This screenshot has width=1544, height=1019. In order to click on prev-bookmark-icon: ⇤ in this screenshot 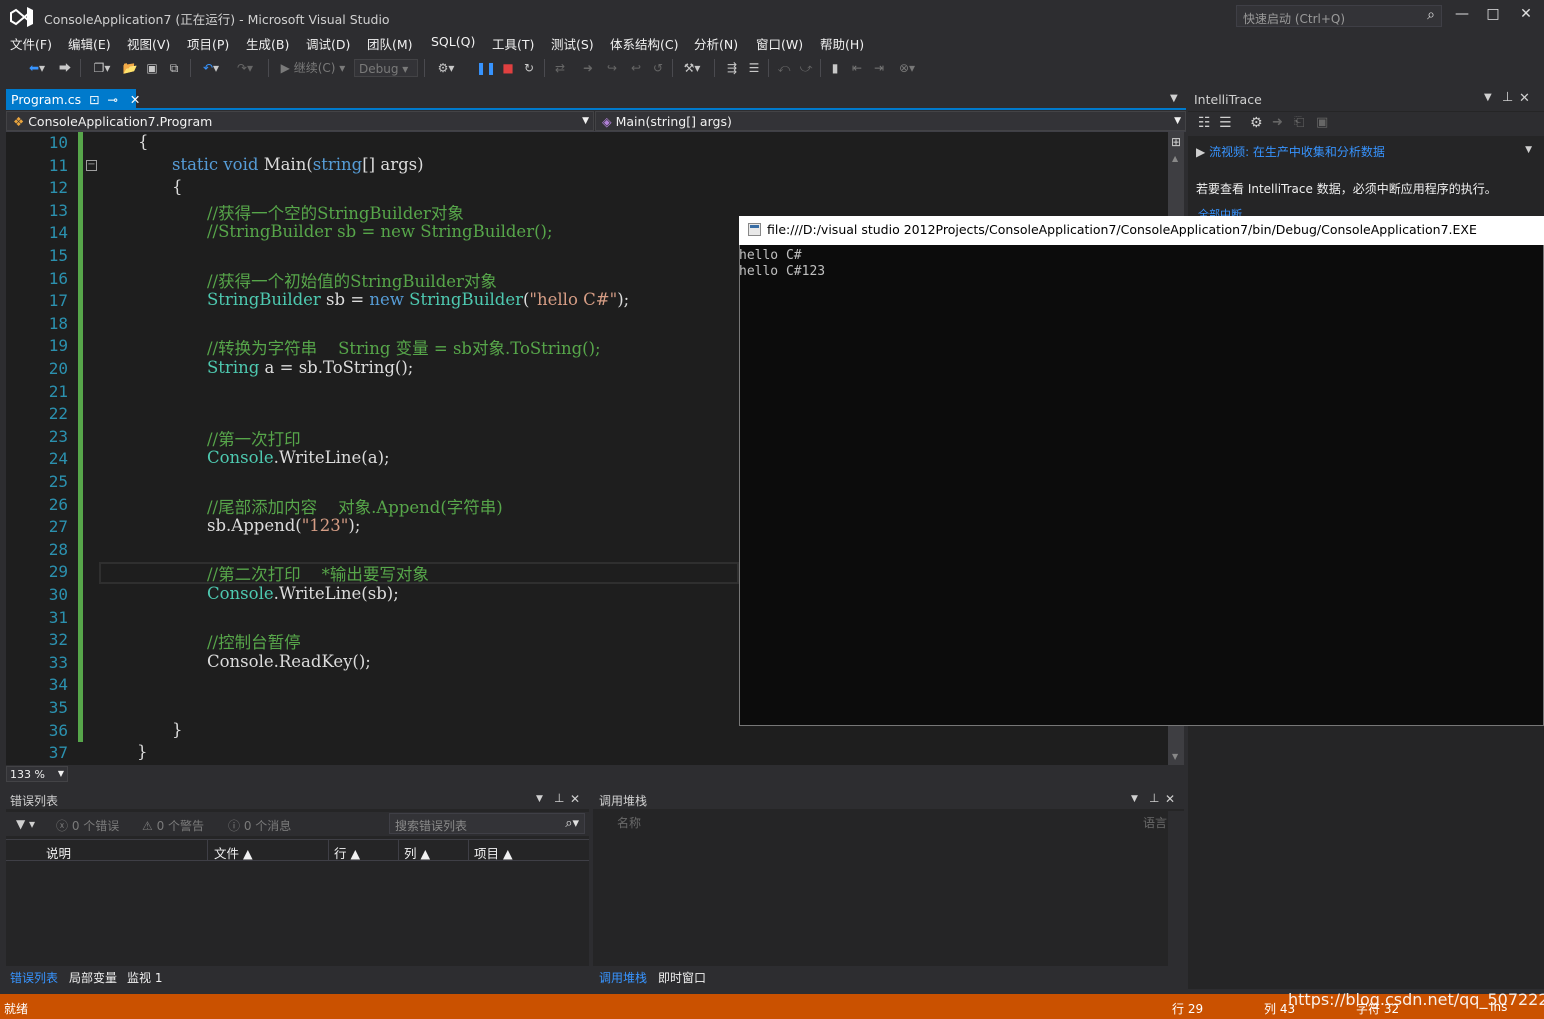, I will do `click(857, 68)`.